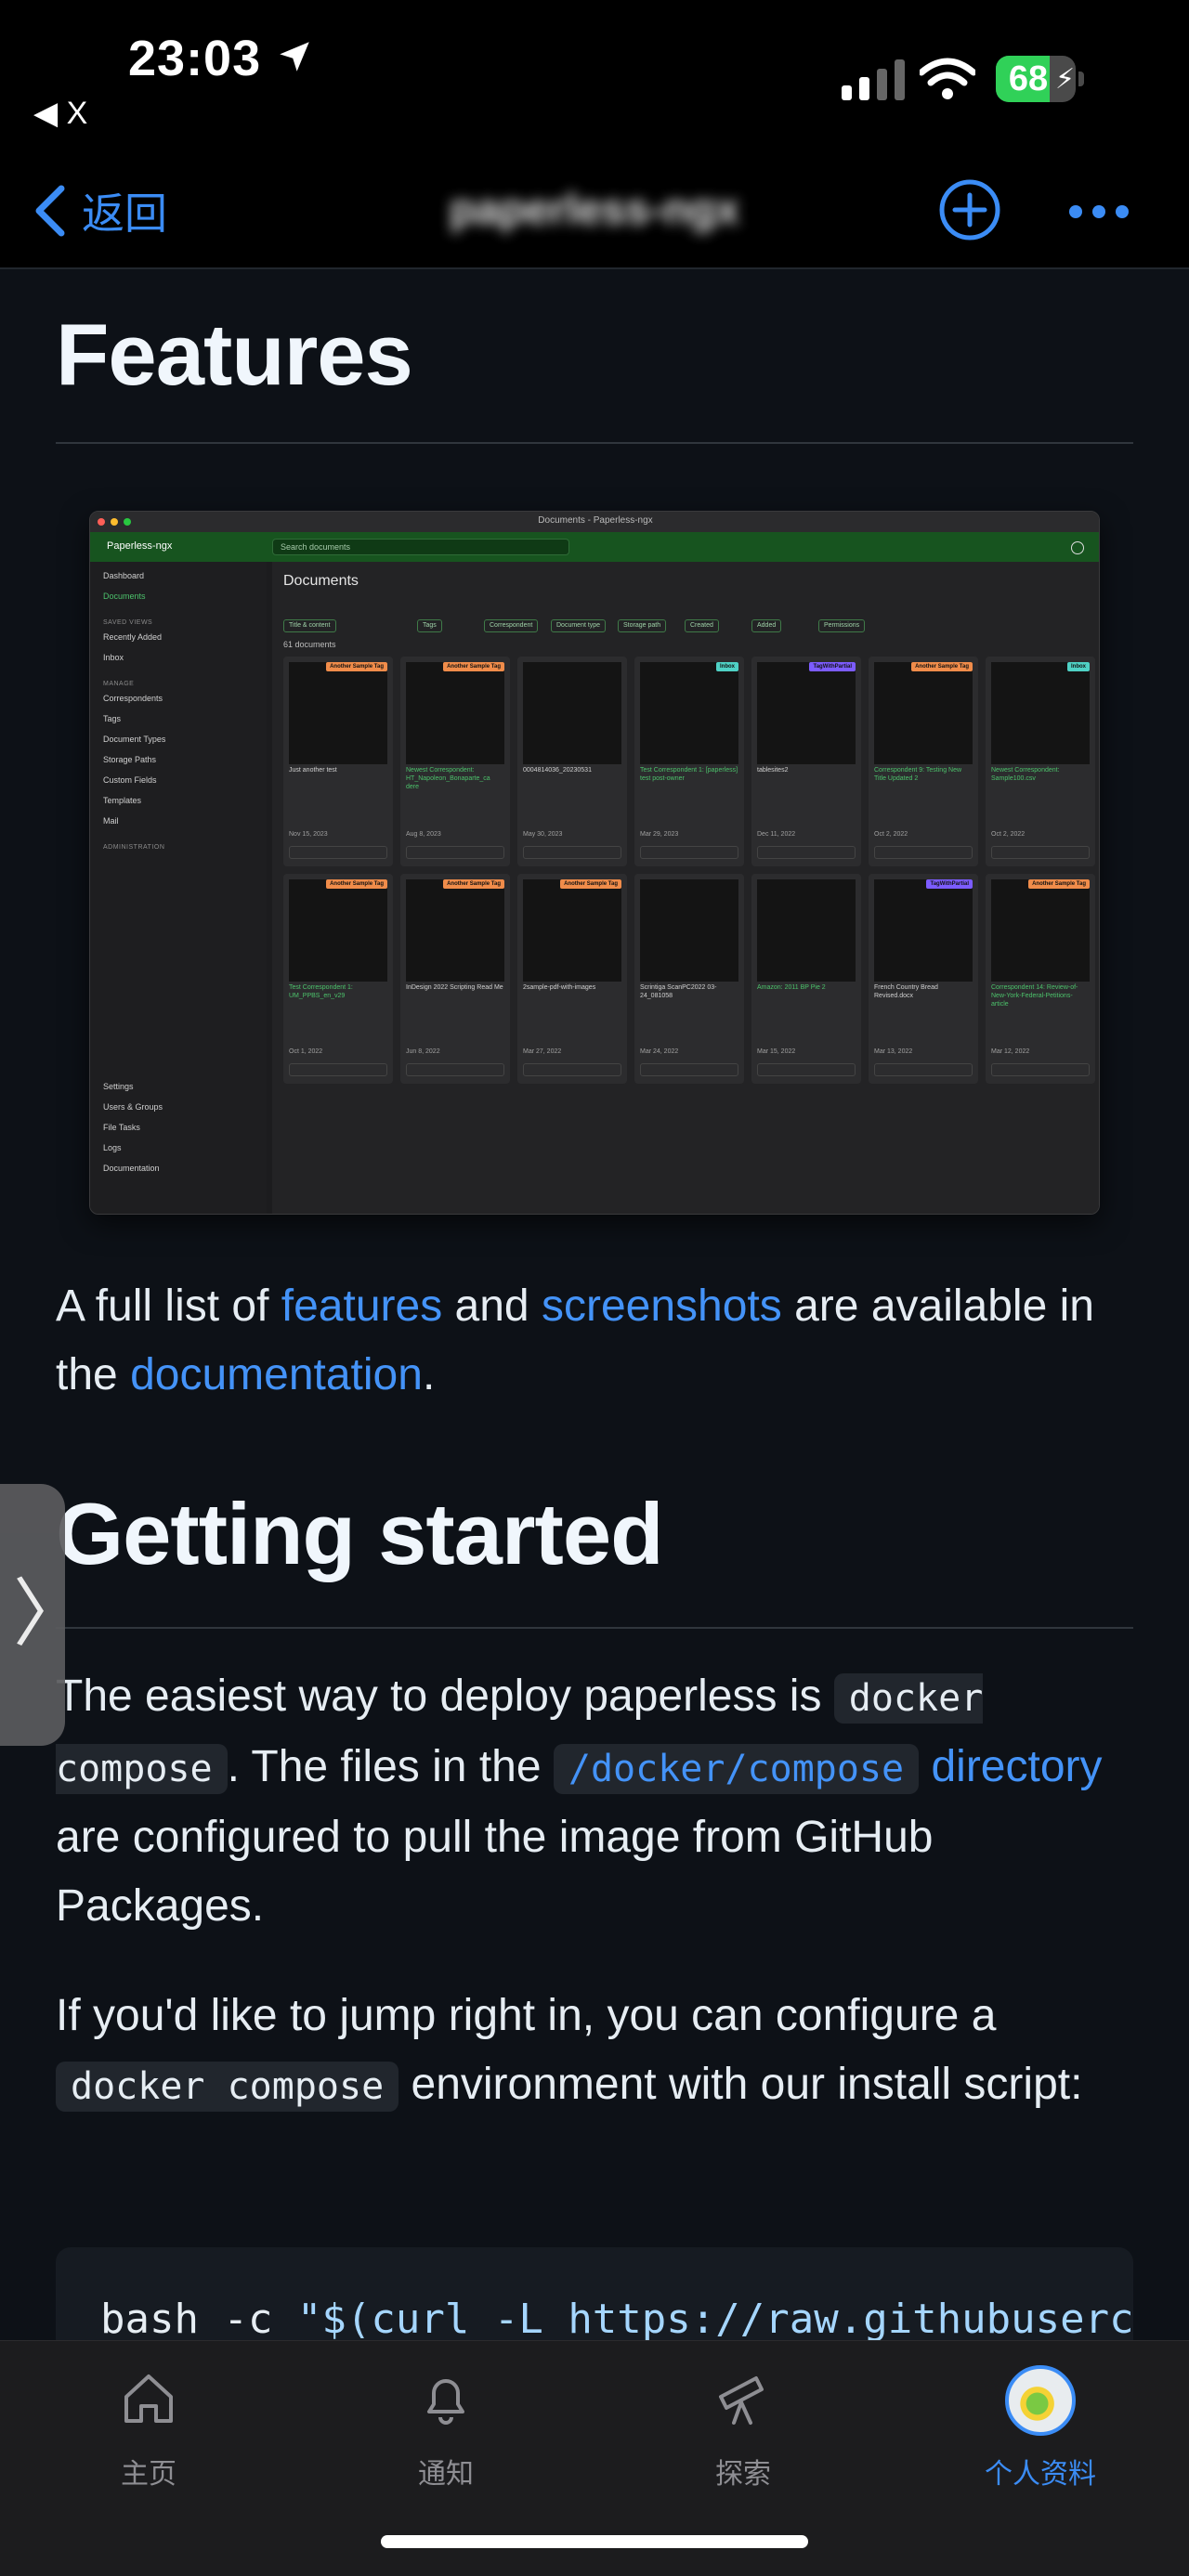 The height and width of the screenshot is (2576, 1189). I want to click on avatar, so click(1041, 2400).